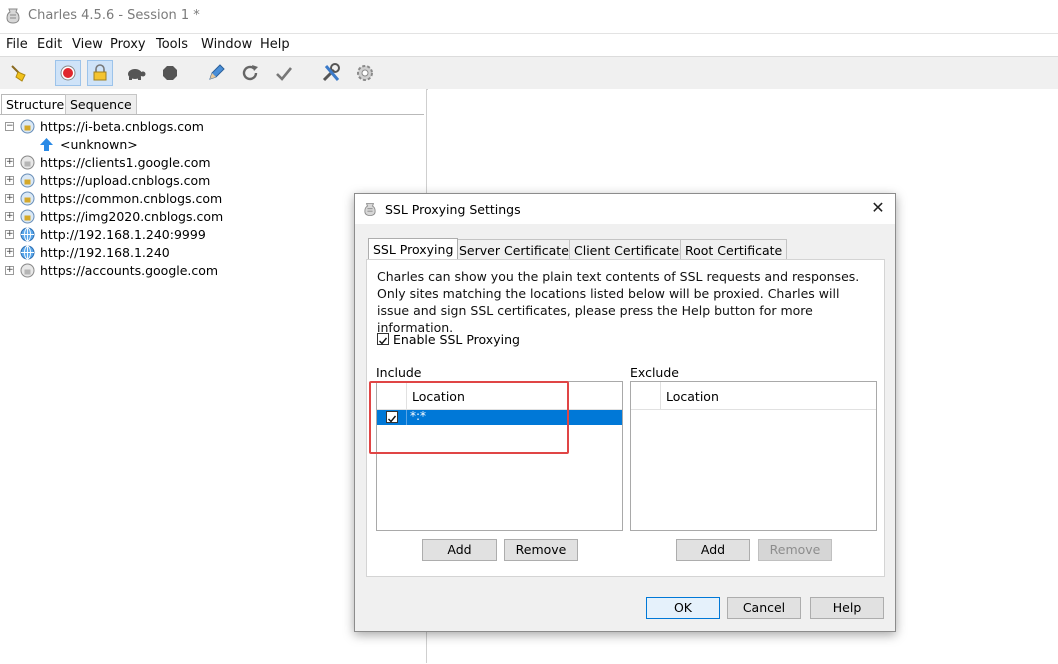  What do you see at coordinates (17, 44) in the screenshot?
I see `menu-file: File` at bounding box center [17, 44].